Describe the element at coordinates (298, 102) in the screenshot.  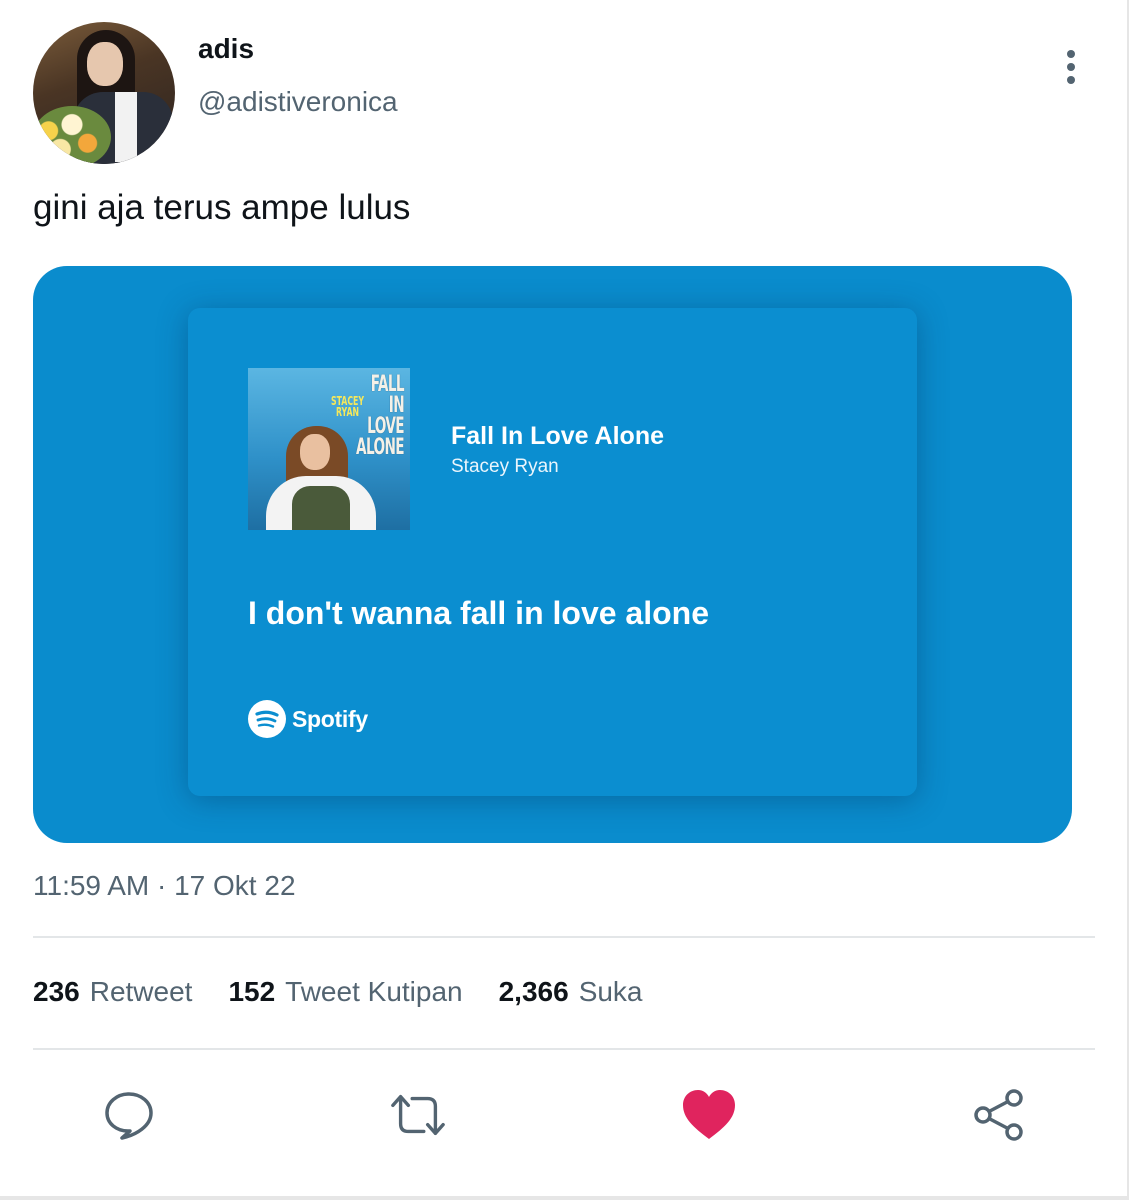
I see `author-handle: @adistiveronica` at that location.